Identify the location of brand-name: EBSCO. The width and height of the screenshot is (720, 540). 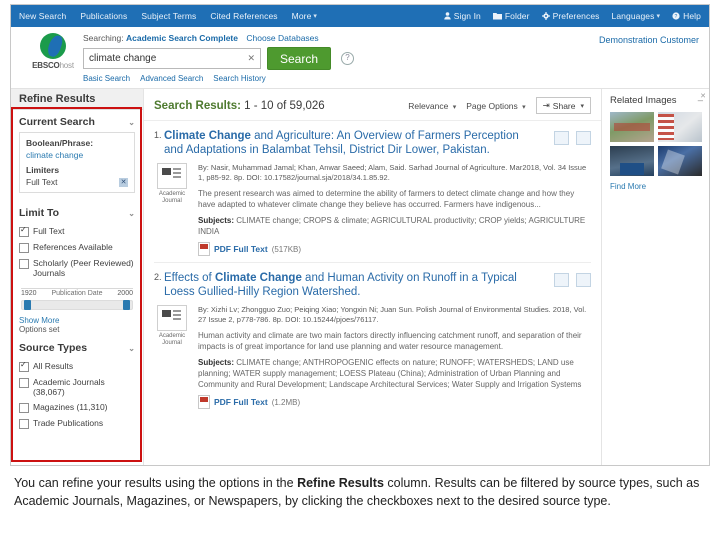
(46, 65).